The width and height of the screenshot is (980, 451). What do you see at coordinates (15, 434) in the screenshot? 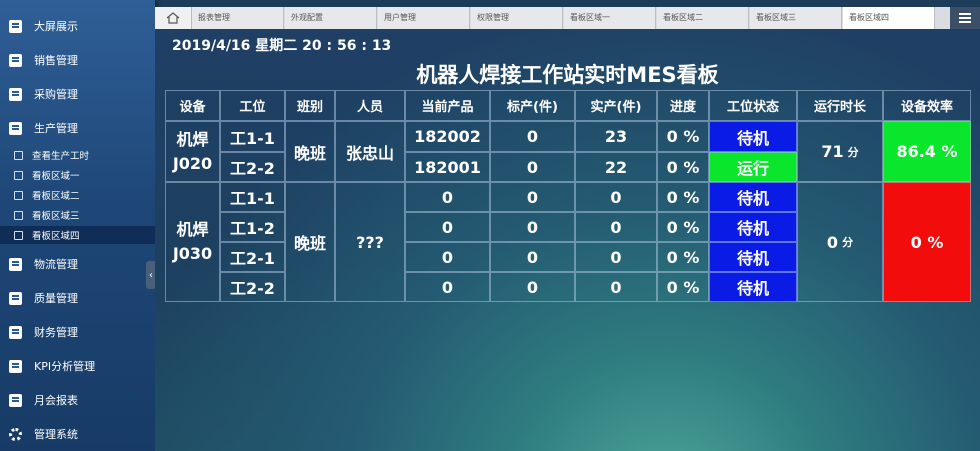
I see `gear-icon` at bounding box center [15, 434].